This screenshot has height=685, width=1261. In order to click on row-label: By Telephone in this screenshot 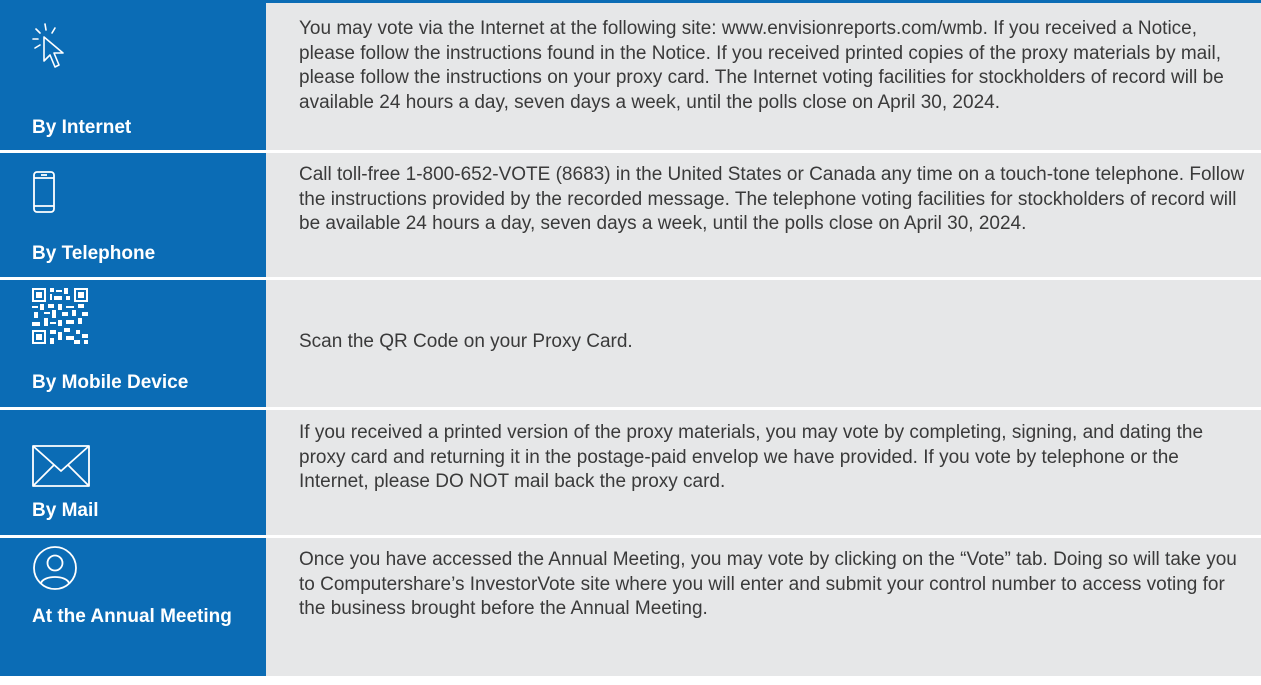, I will do `click(94, 253)`.